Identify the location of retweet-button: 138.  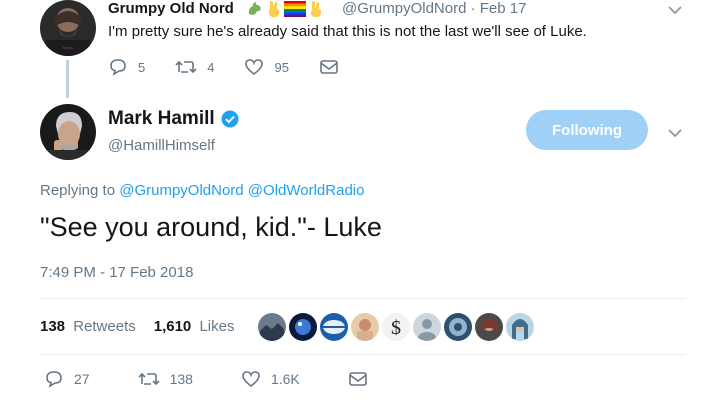
(165, 379).